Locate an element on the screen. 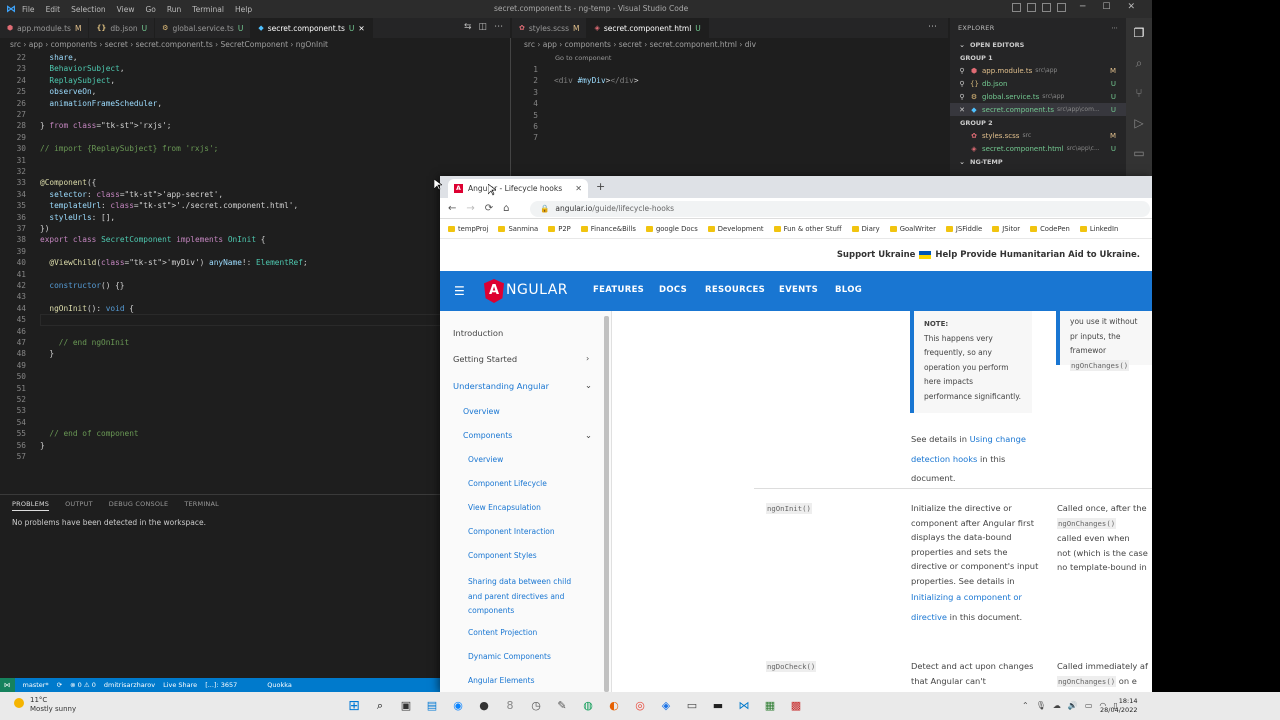 This screenshot has width=1280, height=720. open-editor-item: ⚲ ⚙ global.service.ts src\app U is located at coordinates (1038, 96).